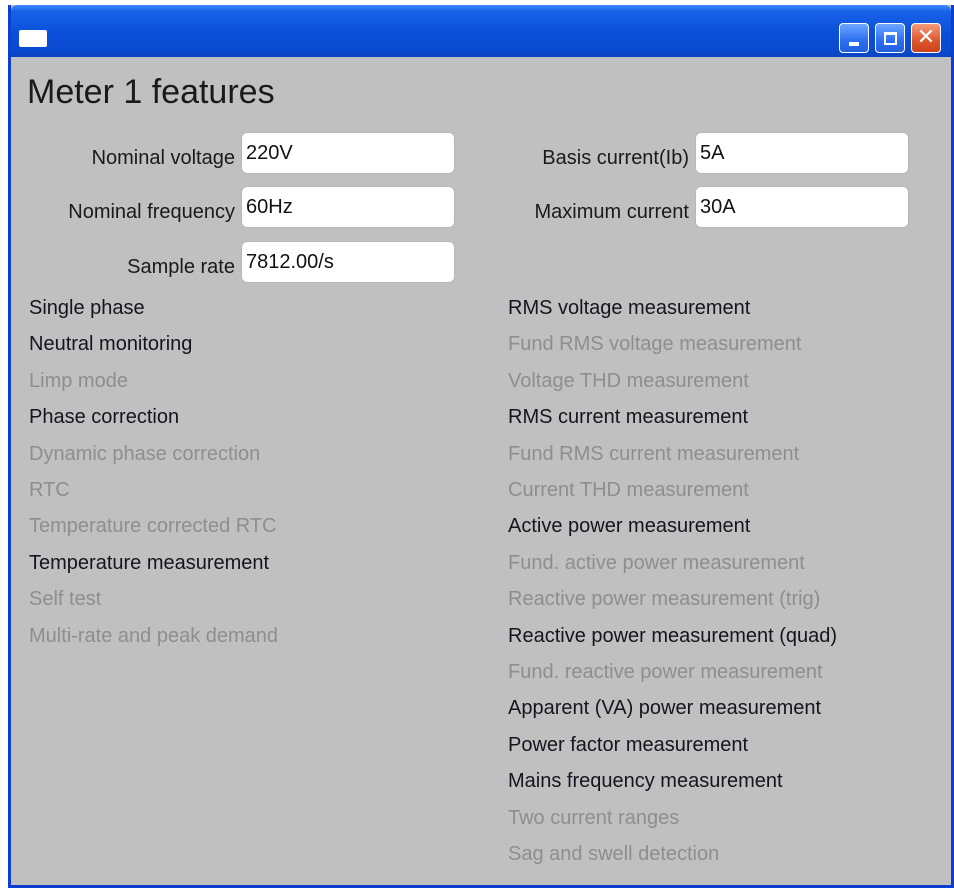  What do you see at coordinates (348, 207) in the screenshot?
I see `nominal-frequency-field` at bounding box center [348, 207].